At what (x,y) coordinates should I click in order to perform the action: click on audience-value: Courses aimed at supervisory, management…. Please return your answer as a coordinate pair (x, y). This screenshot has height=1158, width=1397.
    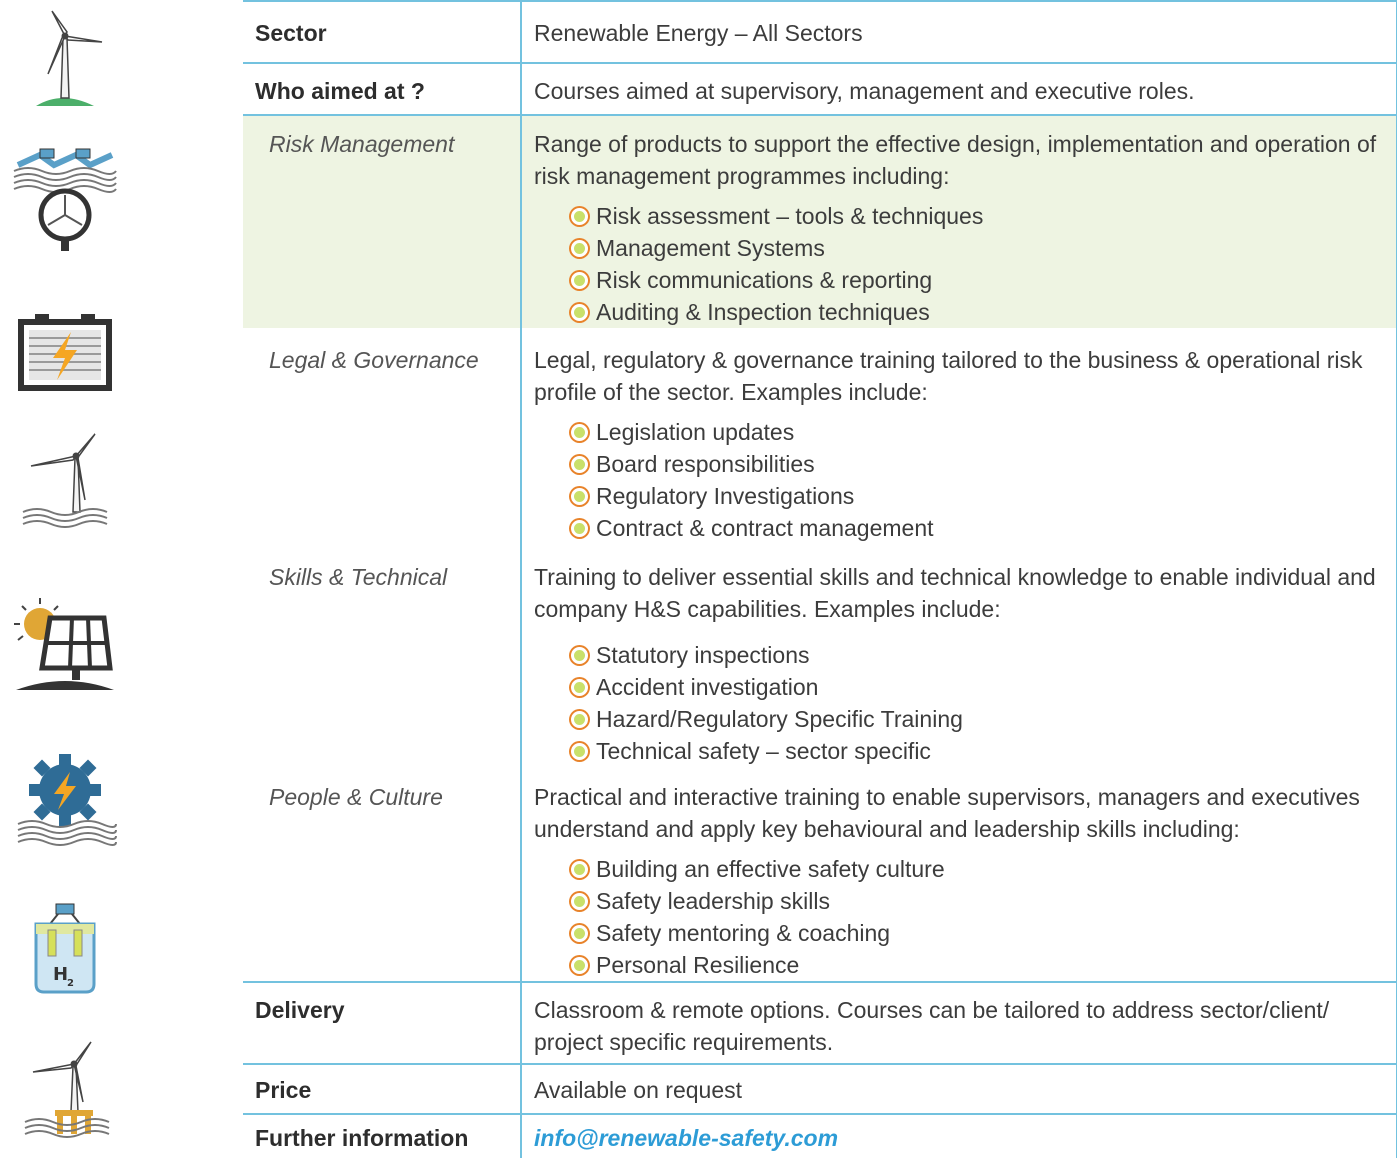
    Looking at the image, I should click on (864, 91).